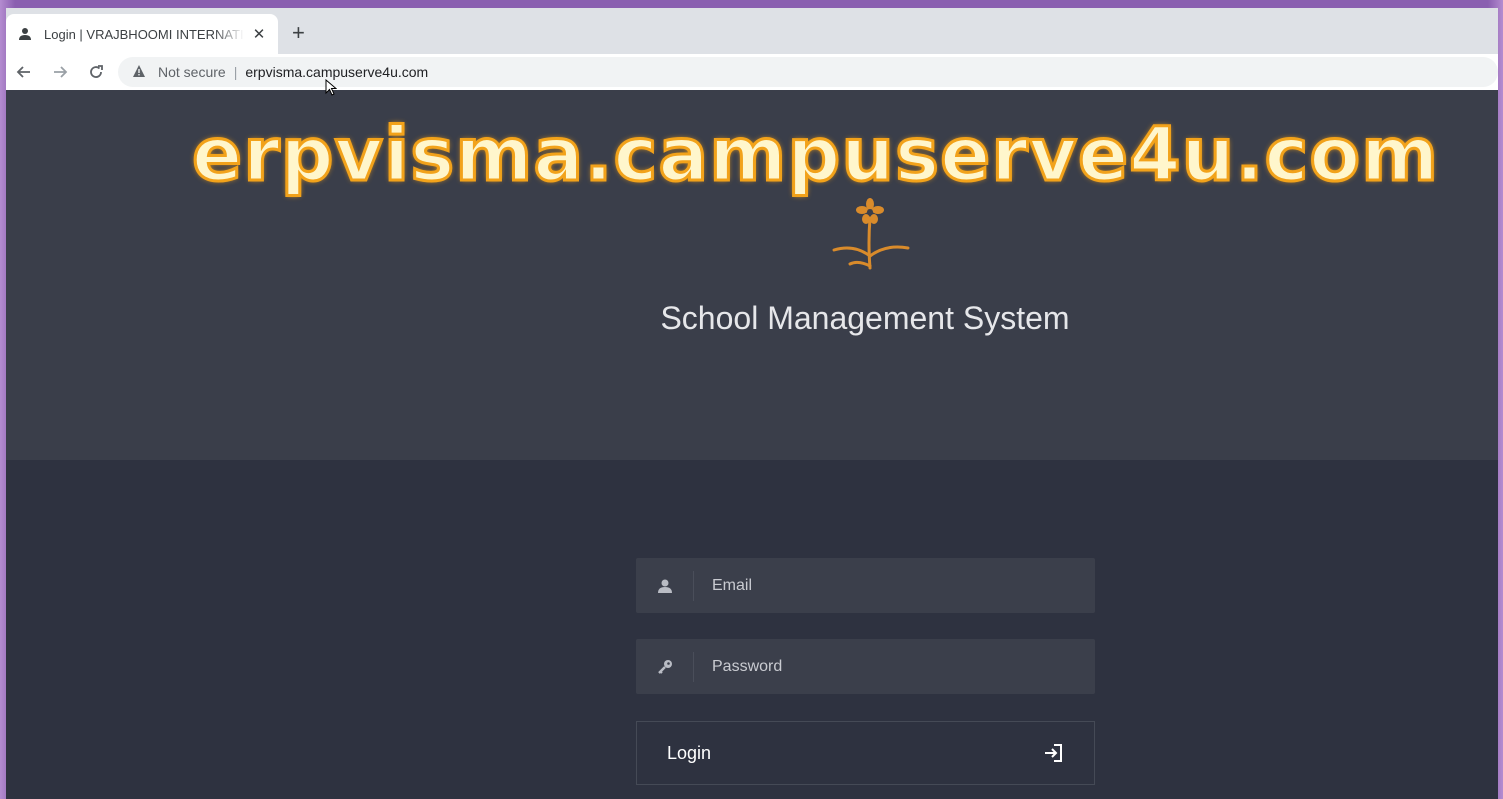 The width and height of the screenshot is (1503, 799). Describe the element at coordinates (336, 72) in the screenshot. I see `url-text: erpvisma.campuserve4u.com` at that location.